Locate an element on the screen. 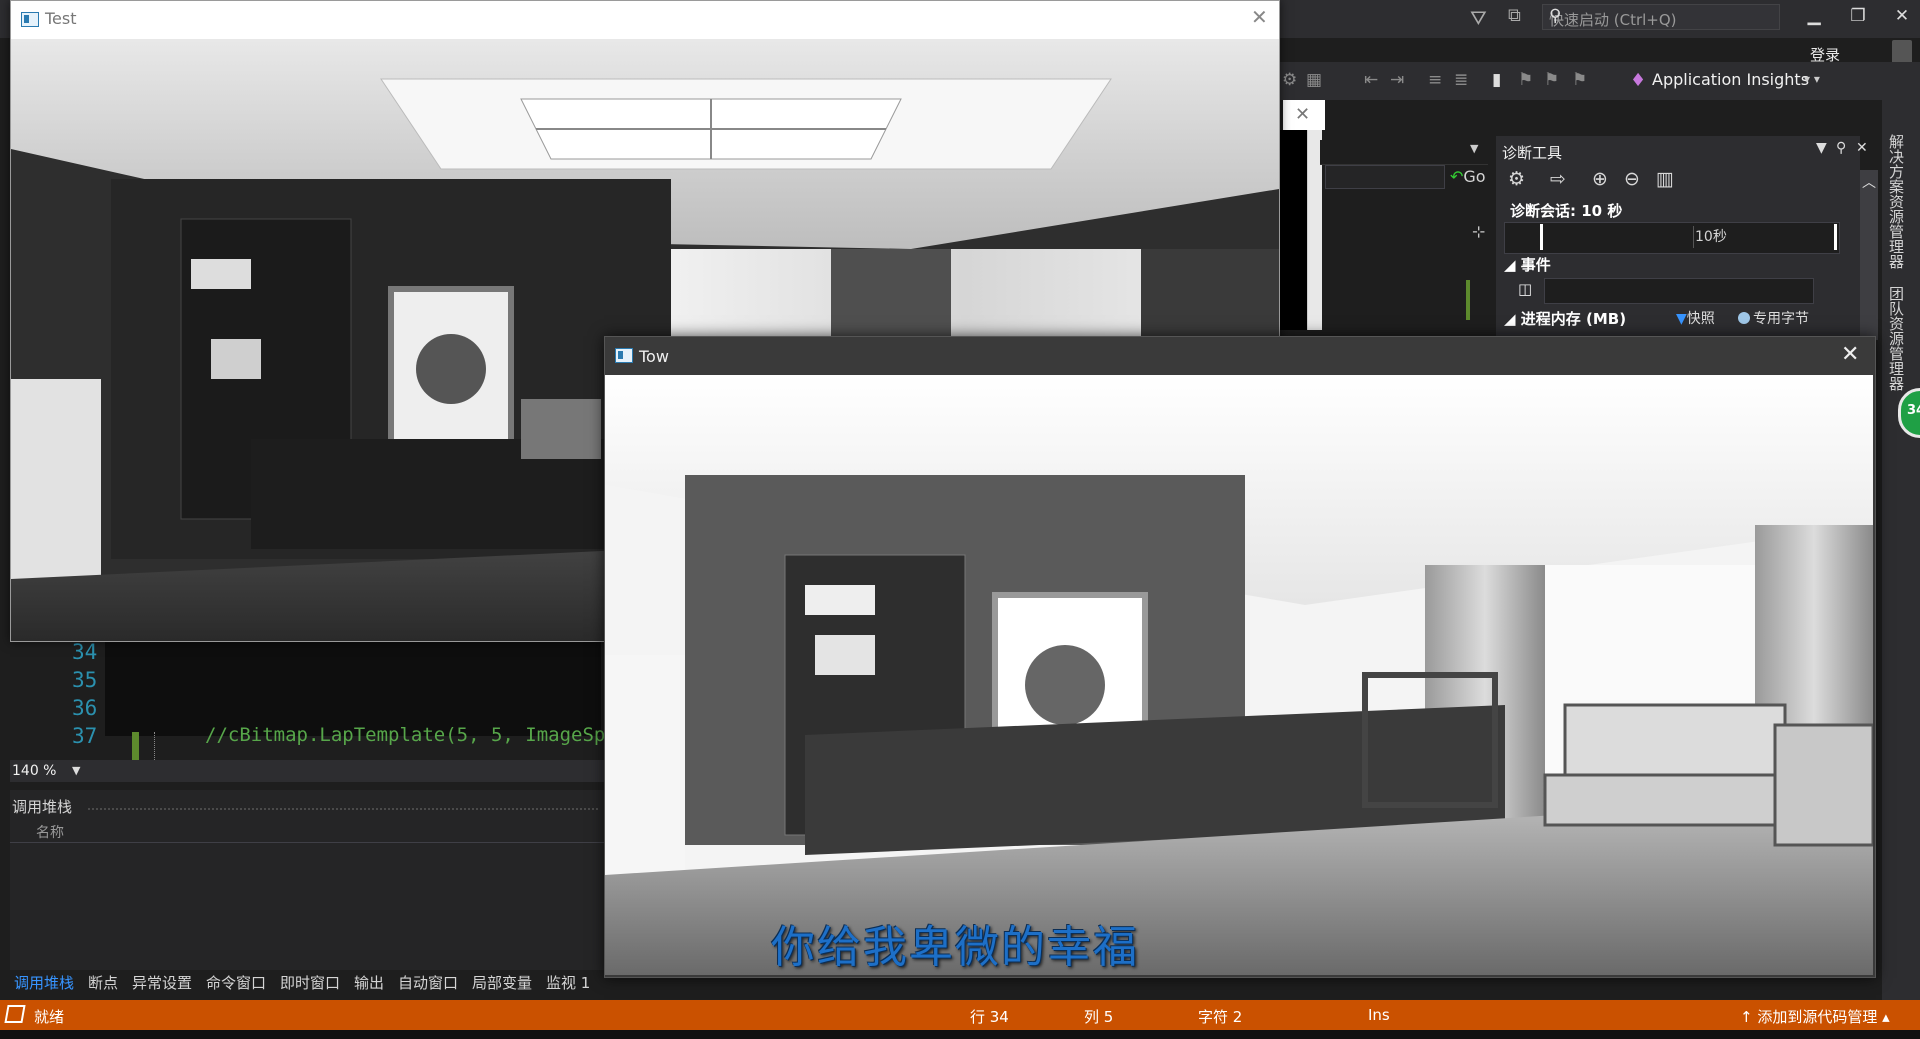 The image size is (1920, 1039). status-icon is located at coordinates (15, 1014).